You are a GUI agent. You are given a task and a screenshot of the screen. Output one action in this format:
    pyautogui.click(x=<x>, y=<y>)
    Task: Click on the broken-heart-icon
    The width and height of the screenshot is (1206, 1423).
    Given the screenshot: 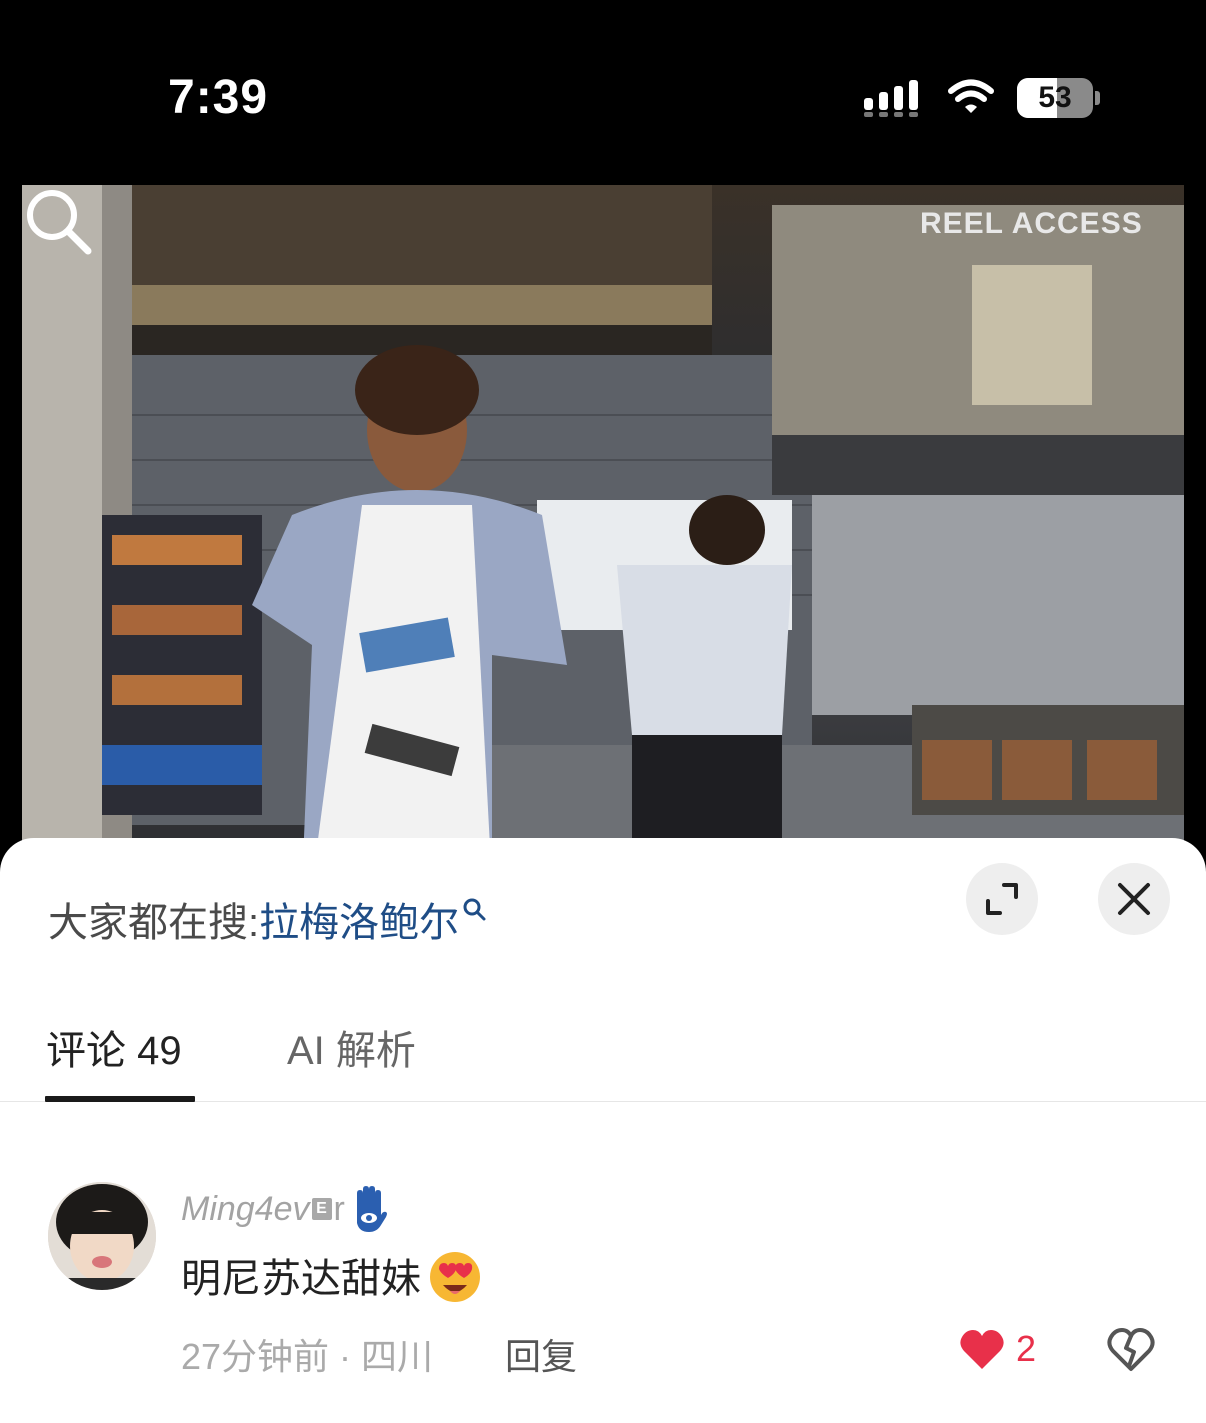 What is the action you would take?
    pyautogui.click(x=1131, y=1350)
    